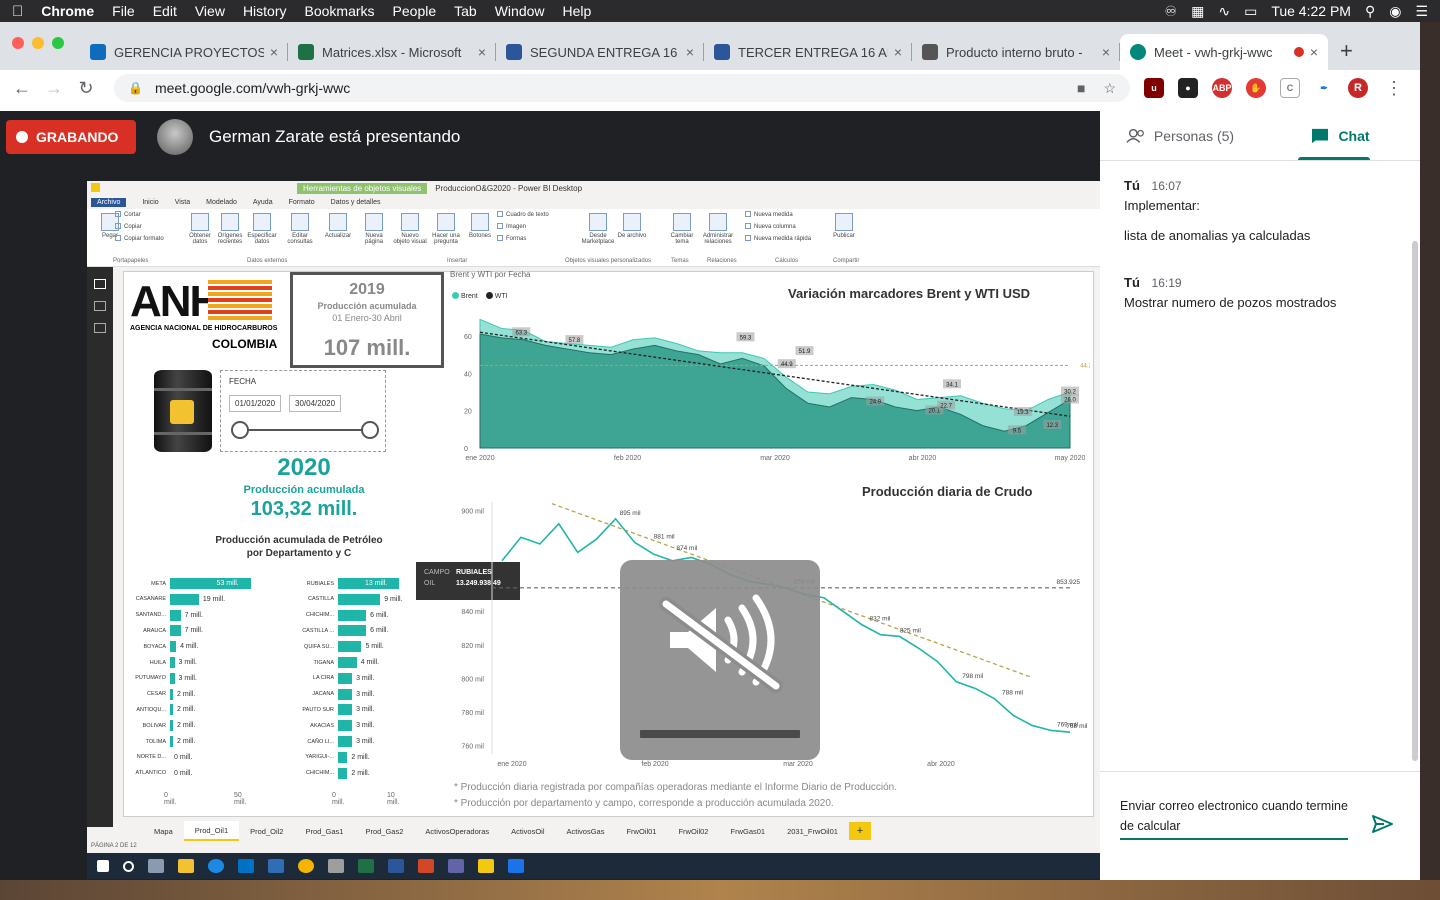  What do you see at coordinates (1415, 501) in the screenshot?
I see `chat-scrollbar` at bounding box center [1415, 501].